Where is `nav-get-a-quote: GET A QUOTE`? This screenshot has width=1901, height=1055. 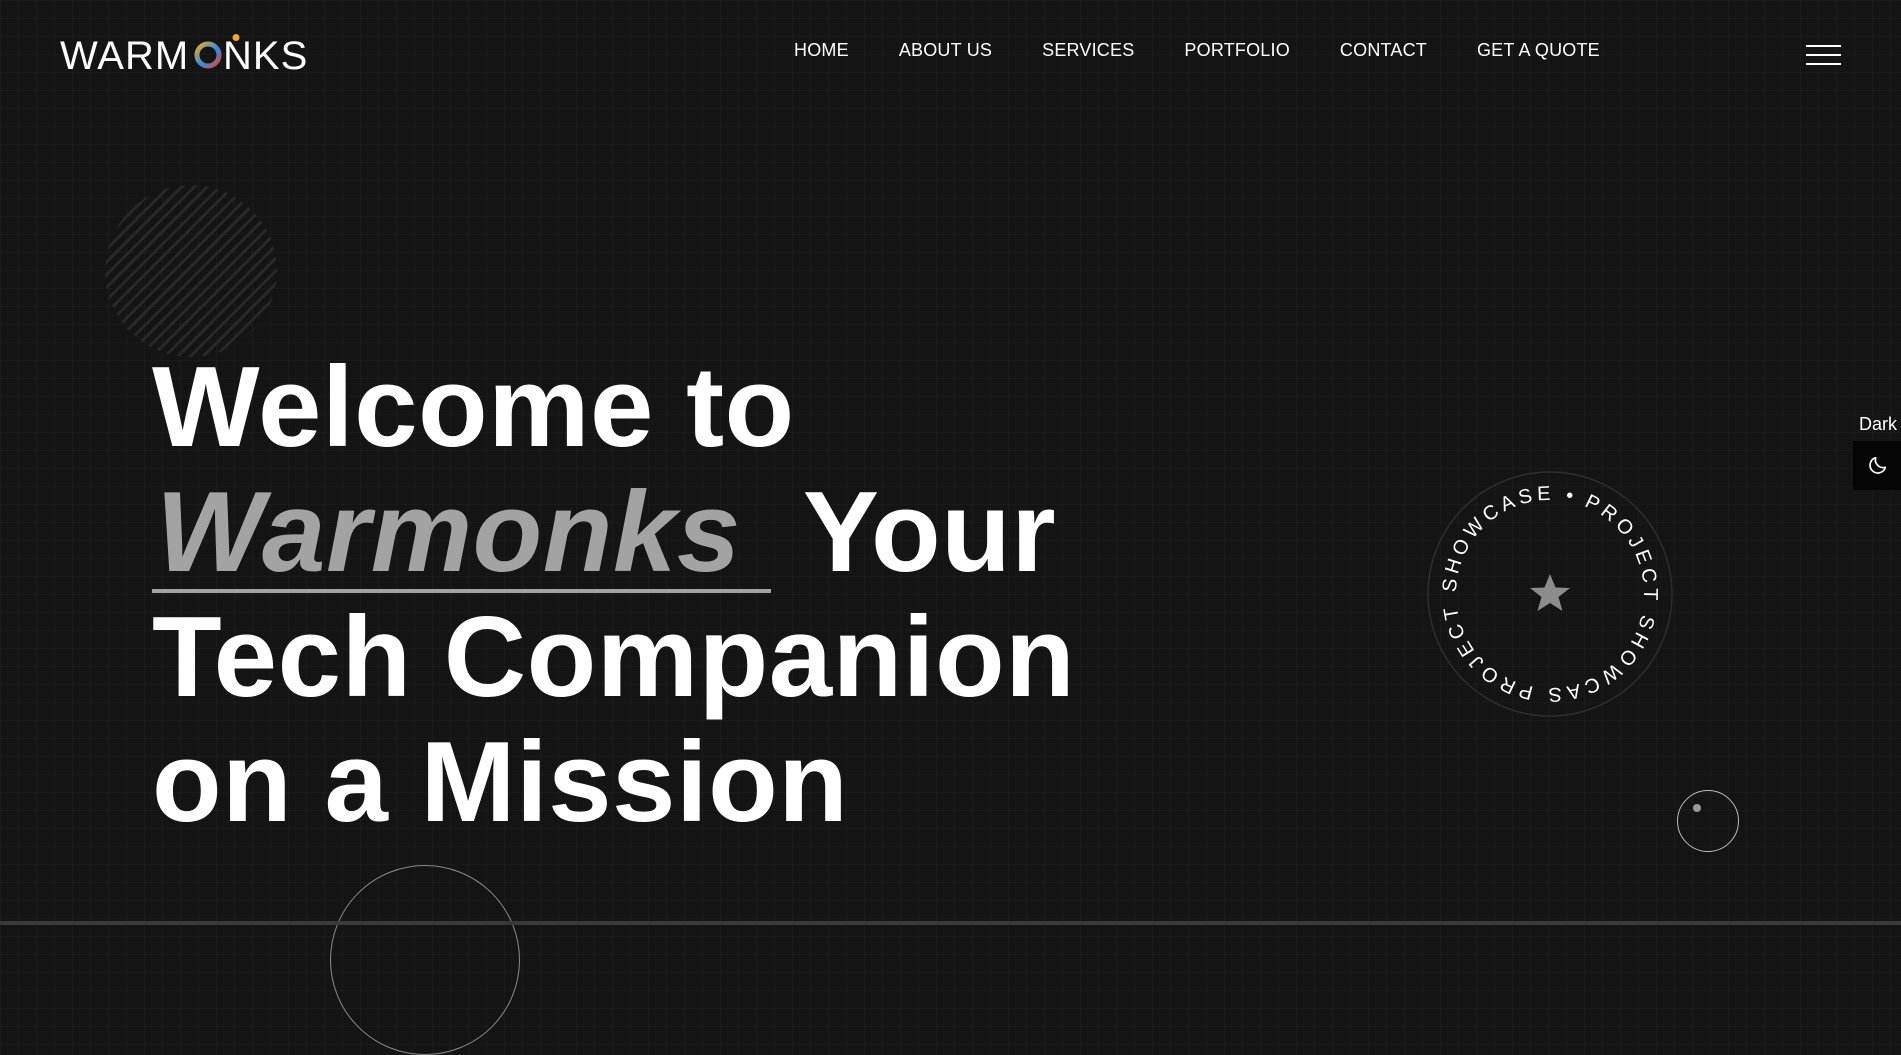
nav-get-a-quote: GET A QUOTE is located at coordinates (1538, 50).